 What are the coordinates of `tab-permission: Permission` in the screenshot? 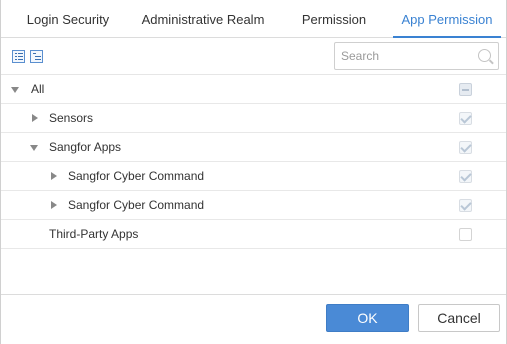 It's located at (334, 19).